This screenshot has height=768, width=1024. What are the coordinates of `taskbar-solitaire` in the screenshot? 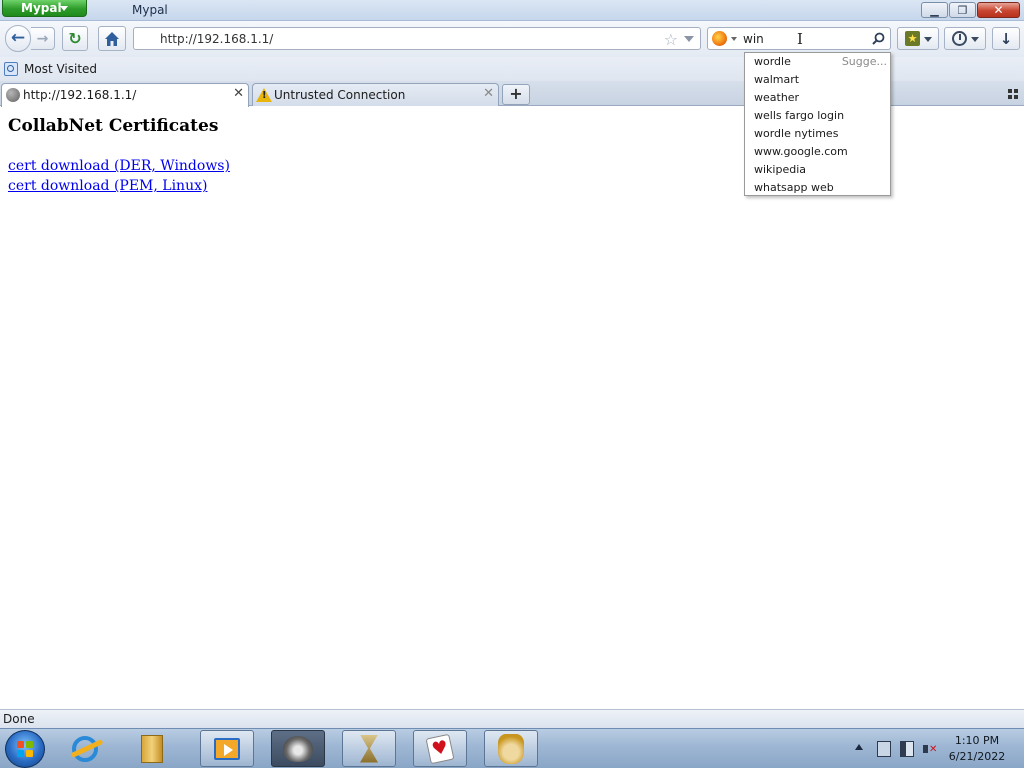 It's located at (511, 748).